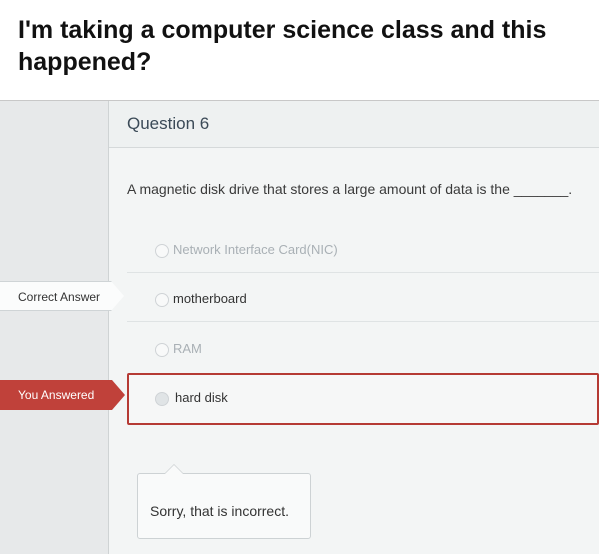 The height and width of the screenshot is (554, 599). What do you see at coordinates (363, 300) in the screenshot?
I see `answer-option-motherboard: motherboard` at bounding box center [363, 300].